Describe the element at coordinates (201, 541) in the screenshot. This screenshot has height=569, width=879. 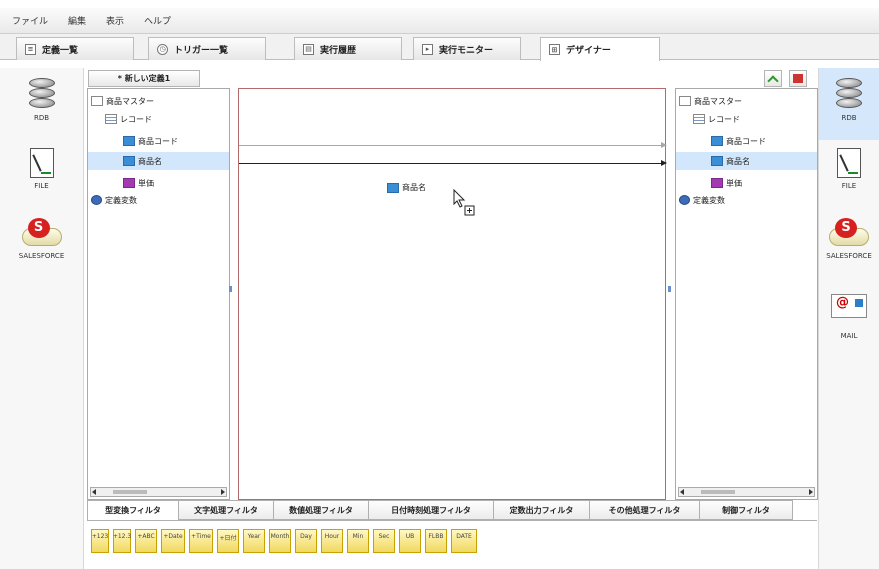
I see `filter-button: +Time` at that location.